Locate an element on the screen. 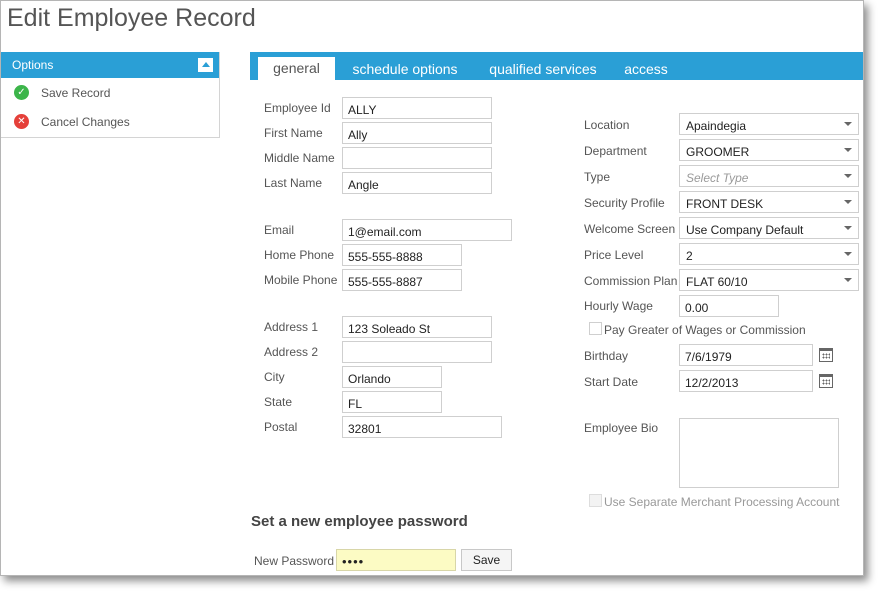 Image resolution: width=880 pixels, height=591 pixels. city-label: City is located at coordinates (274, 377).